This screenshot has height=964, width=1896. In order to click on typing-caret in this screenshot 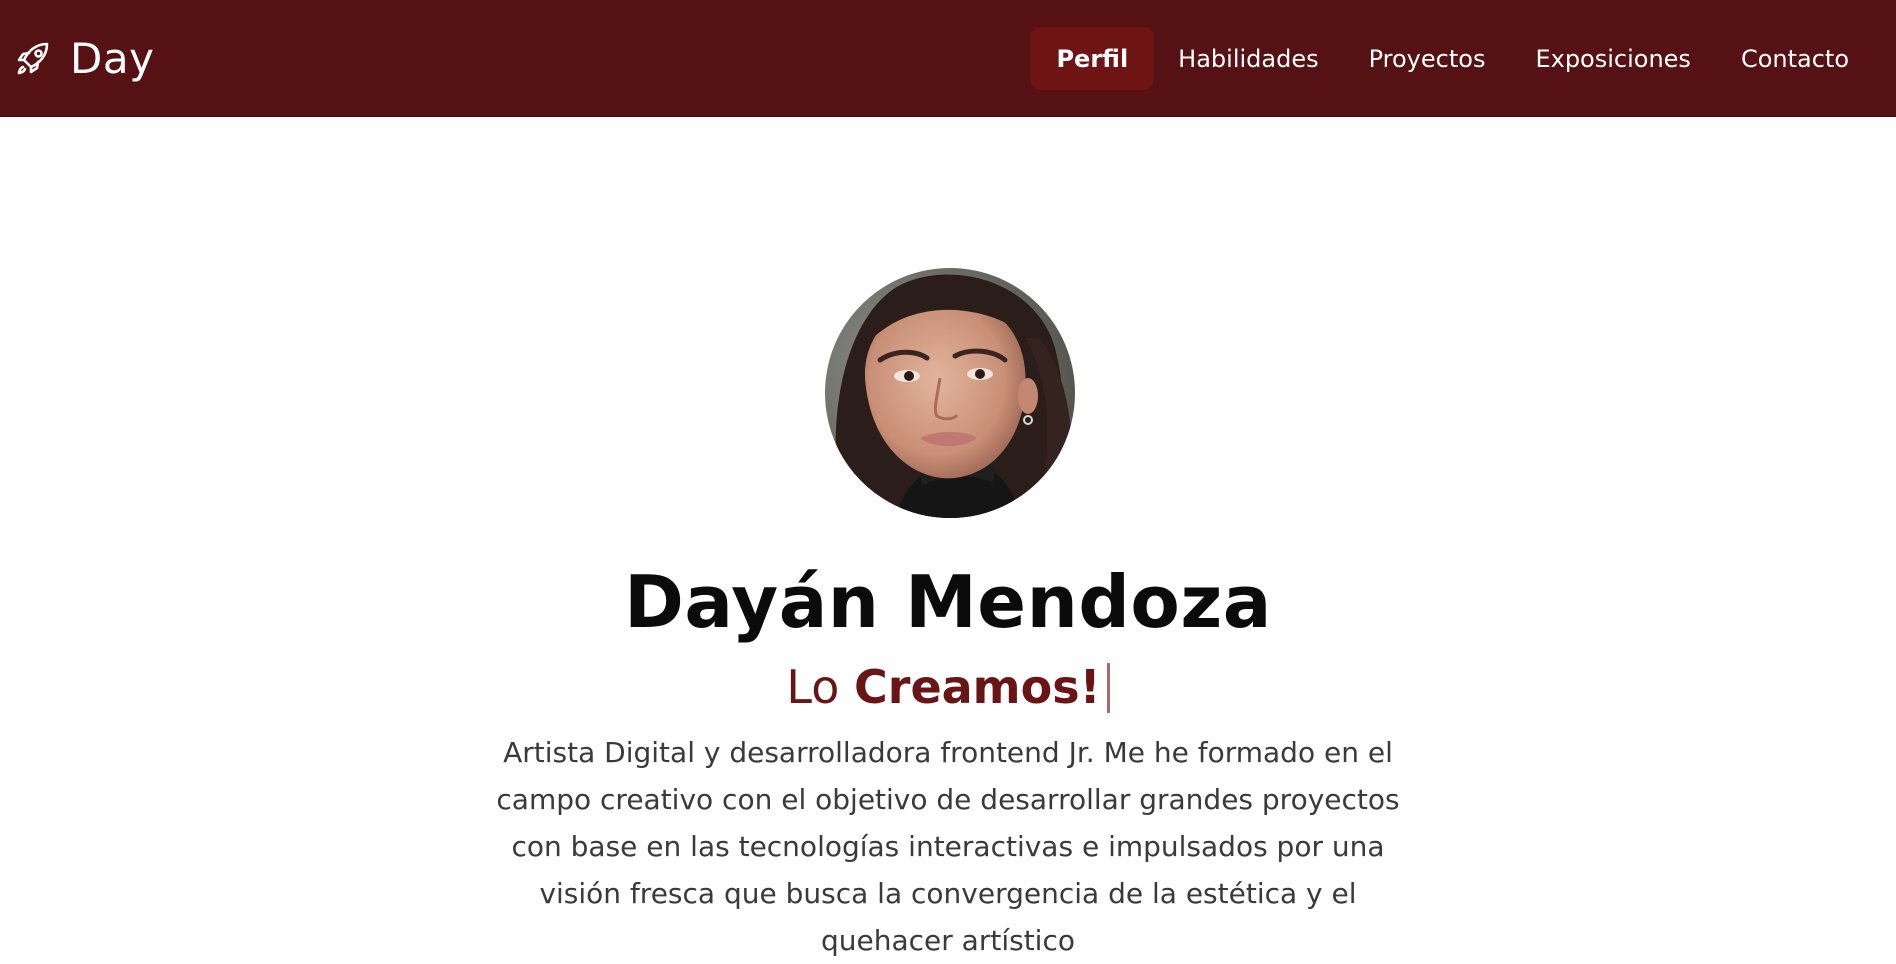, I will do `click(1108, 688)`.